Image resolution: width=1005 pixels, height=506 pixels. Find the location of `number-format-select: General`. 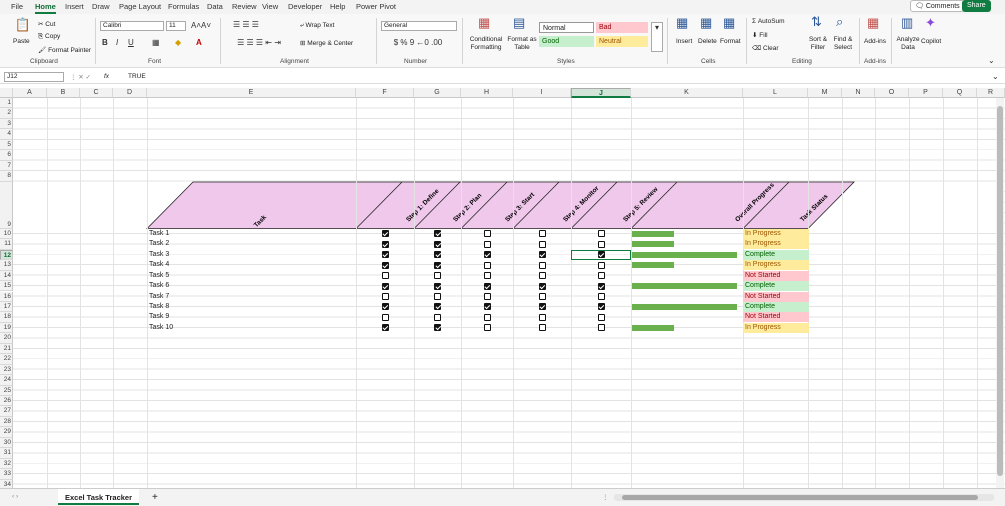

number-format-select: General is located at coordinates (419, 26).